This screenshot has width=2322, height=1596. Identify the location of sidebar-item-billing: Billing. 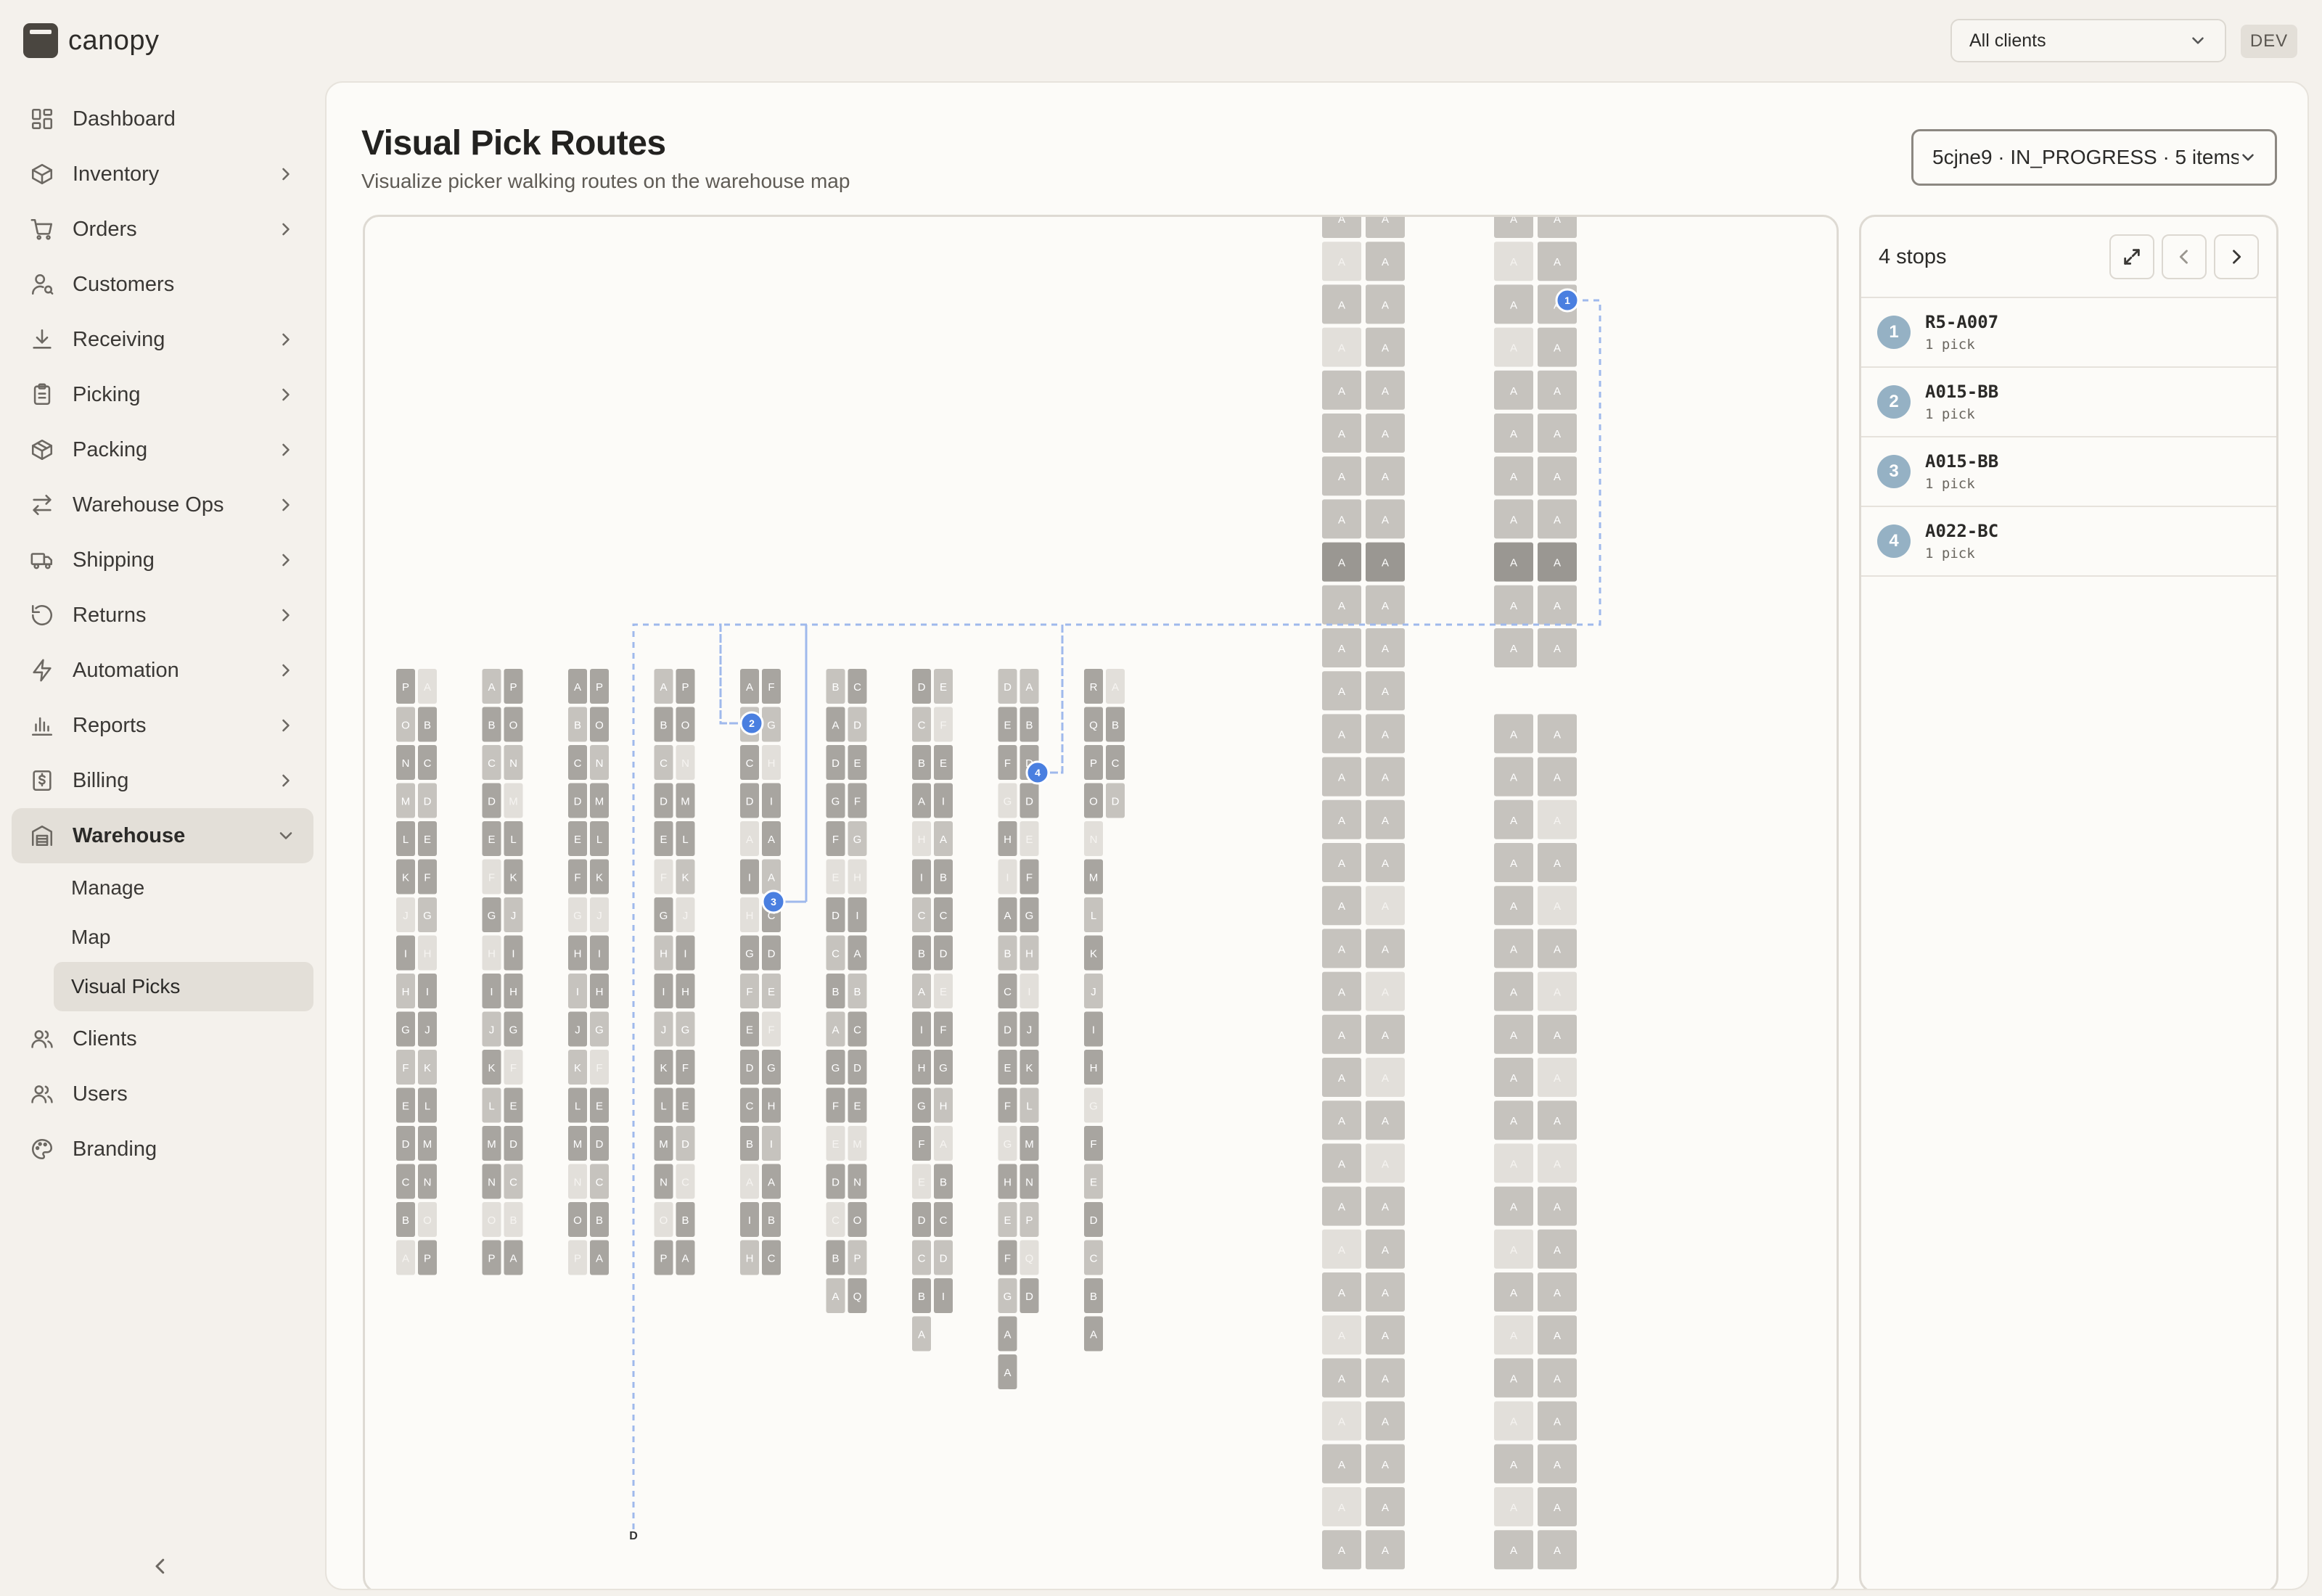
(162, 780).